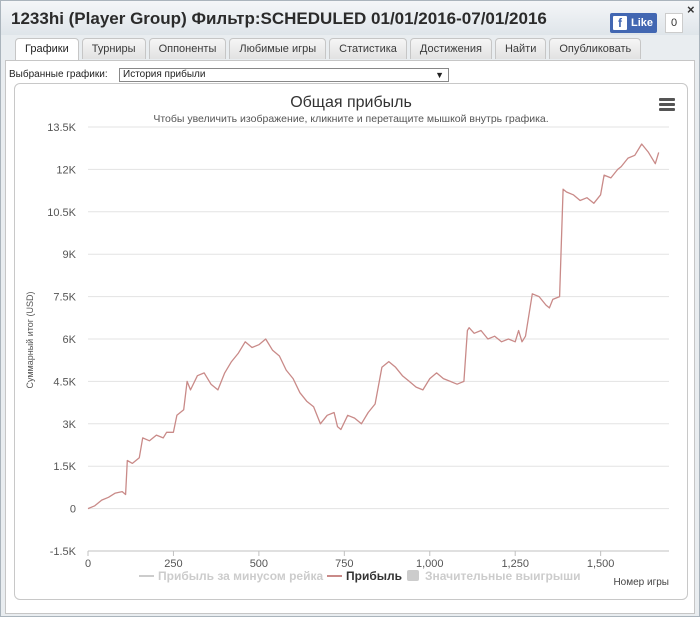 The height and width of the screenshot is (618, 700). What do you see at coordinates (64, 382) in the screenshot?
I see `y-tick-label: 4.5K` at bounding box center [64, 382].